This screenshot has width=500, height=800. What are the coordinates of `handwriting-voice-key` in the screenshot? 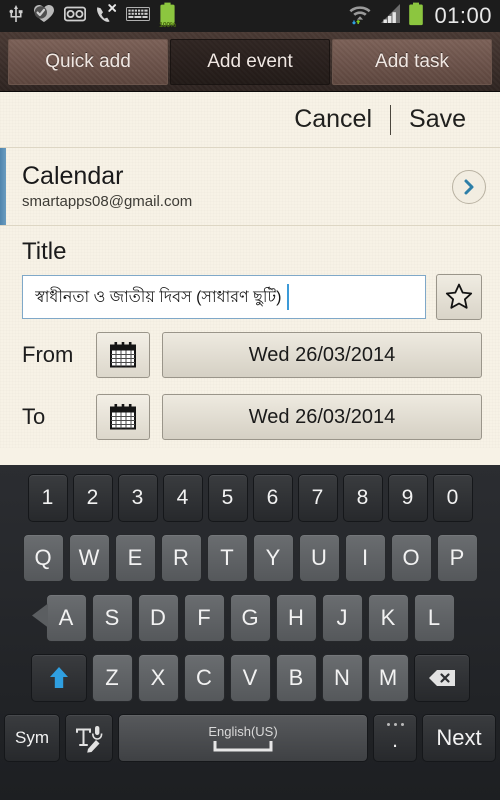 It's located at (89, 738).